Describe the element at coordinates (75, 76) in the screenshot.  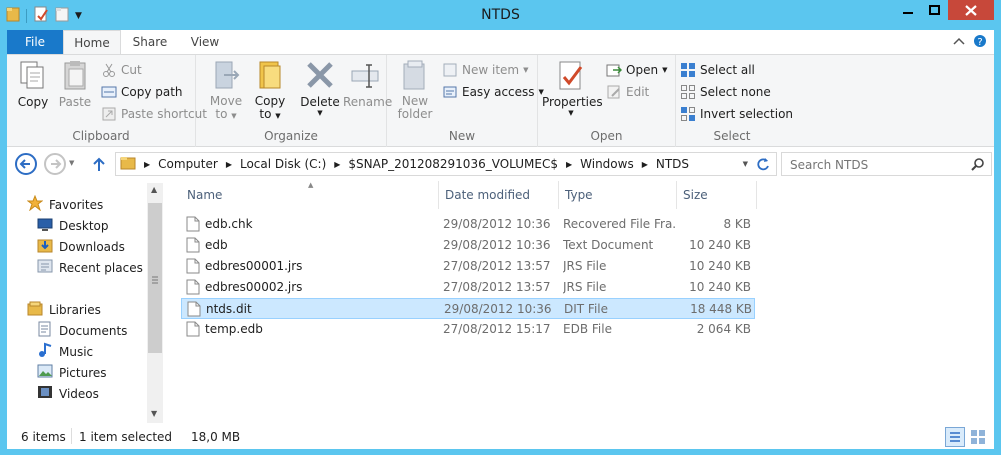
I see `paste-icon` at that location.